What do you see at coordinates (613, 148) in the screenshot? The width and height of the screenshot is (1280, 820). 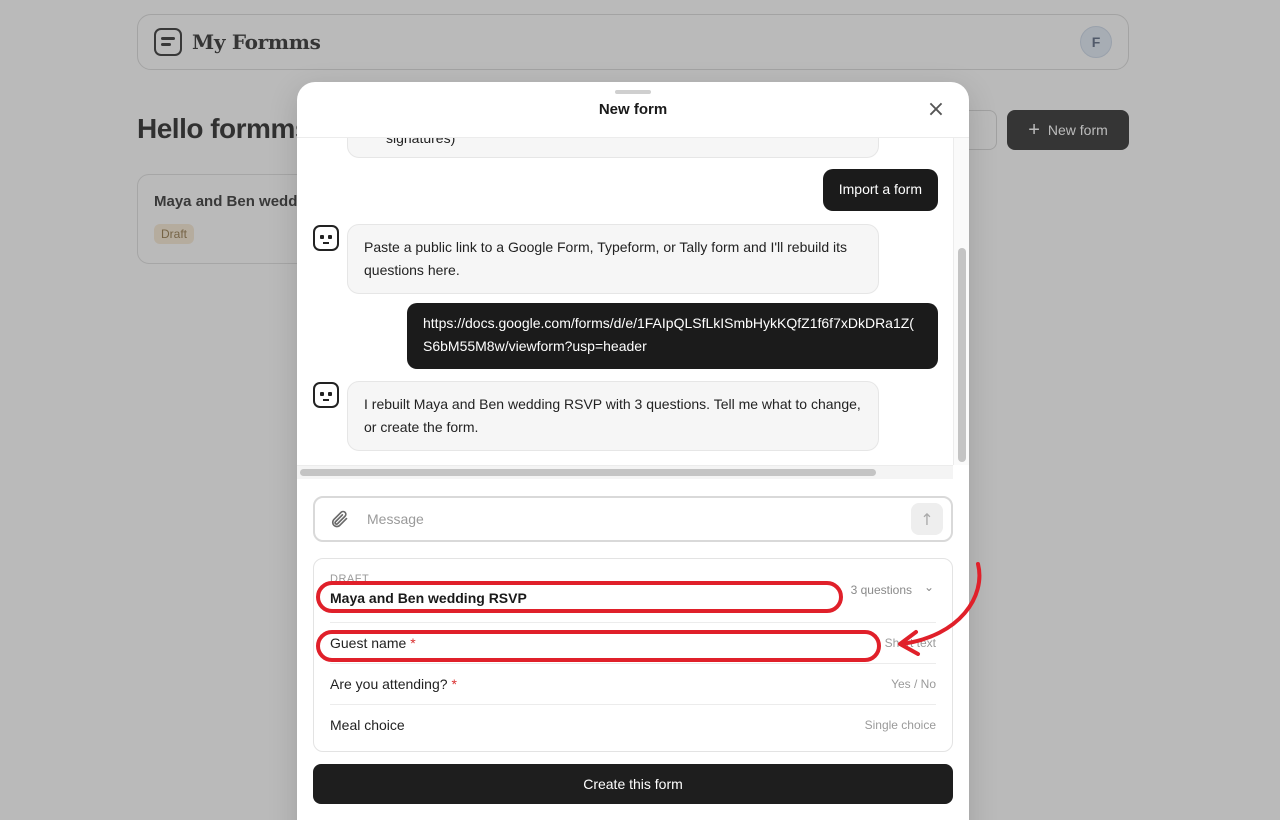 I see `chat-message-assistant: signatures)` at bounding box center [613, 148].